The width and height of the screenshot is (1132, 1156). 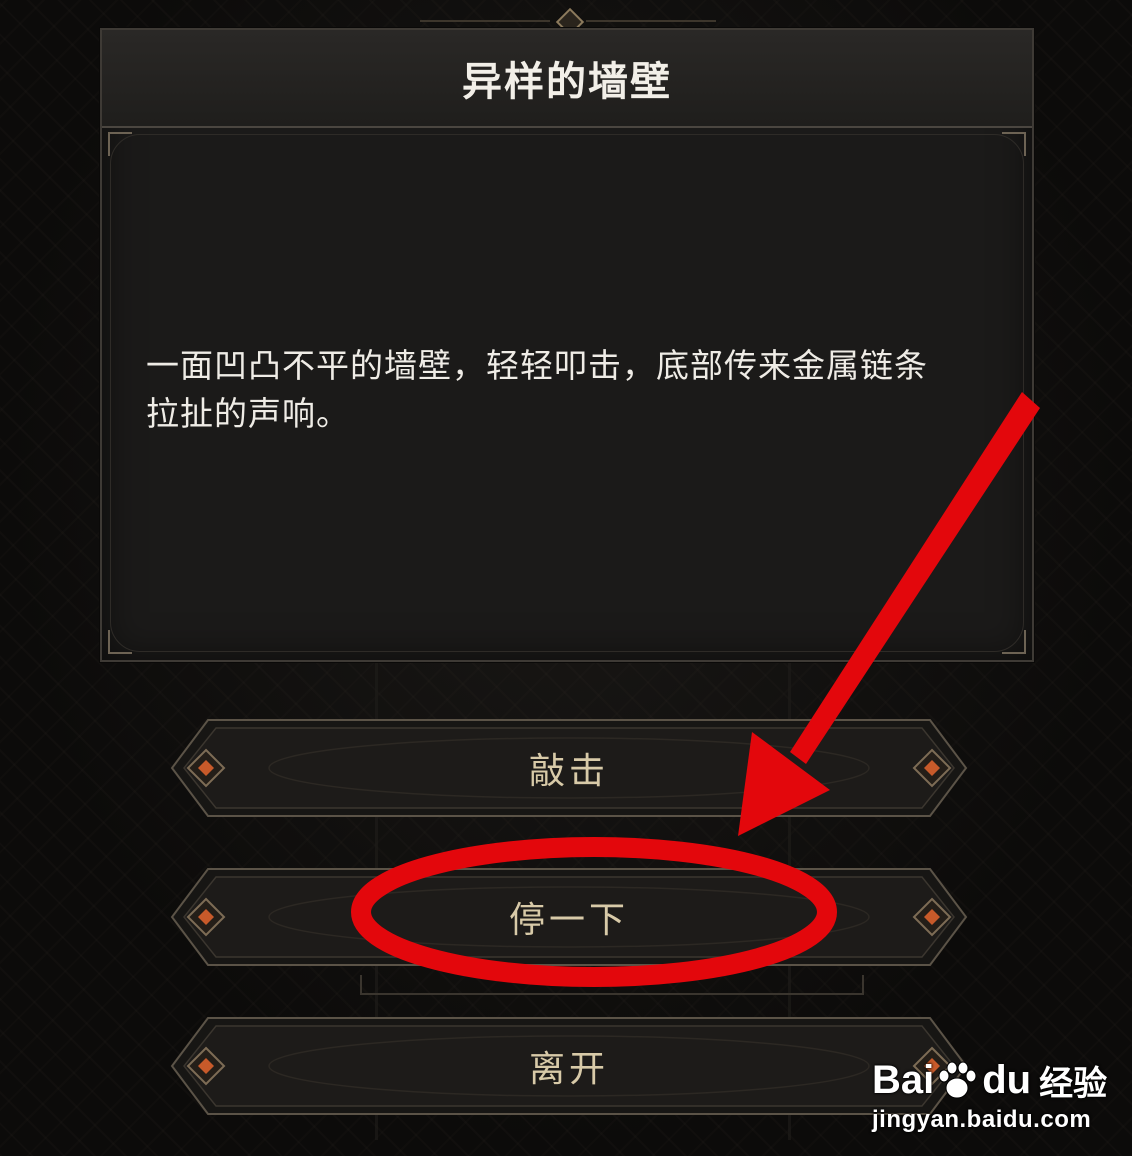 What do you see at coordinates (568, 771) in the screenshot?
I see `choice-label: 敲击` at bounding box center [568, 771].